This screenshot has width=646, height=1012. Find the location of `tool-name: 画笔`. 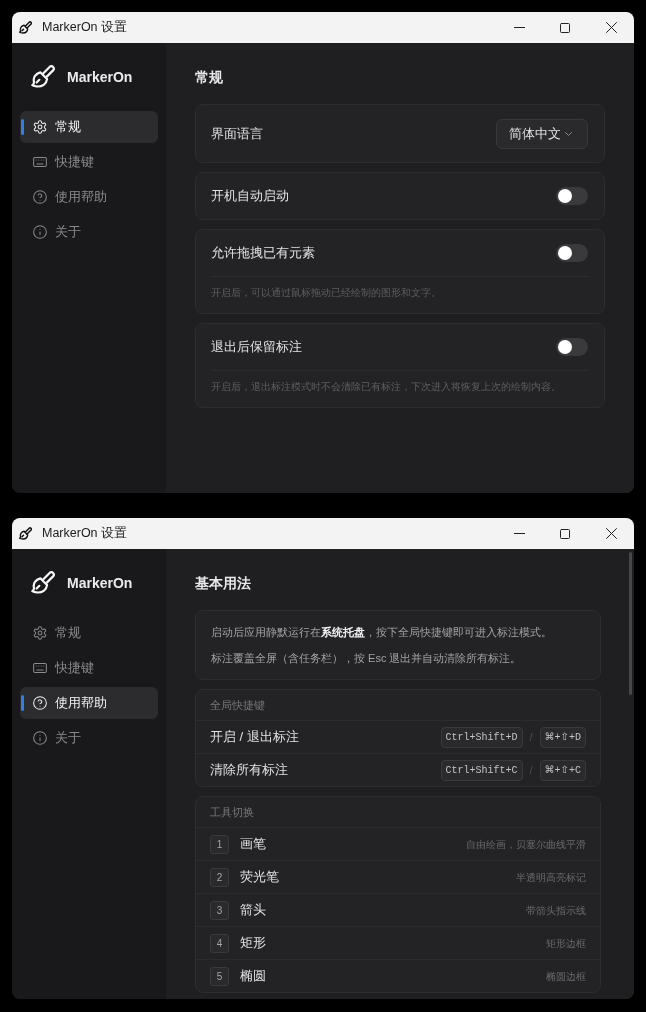

tool-name: 画笔 is located at coordinates (253, 844).